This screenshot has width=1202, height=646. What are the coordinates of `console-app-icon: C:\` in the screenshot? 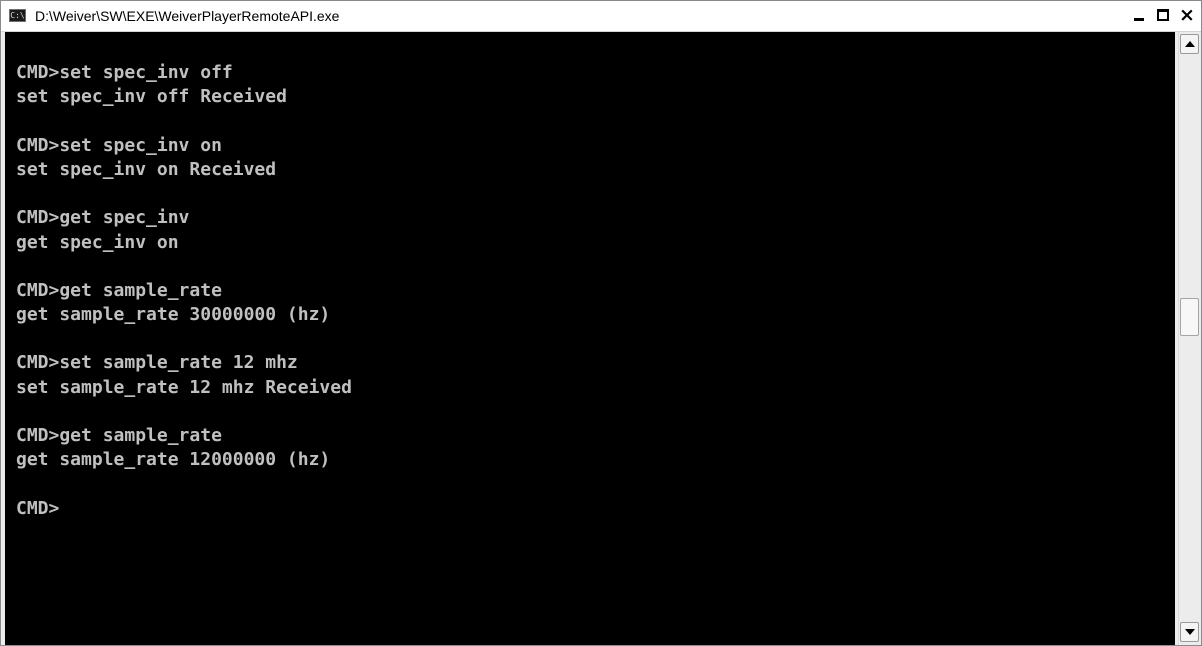 It's located at (17, 15).